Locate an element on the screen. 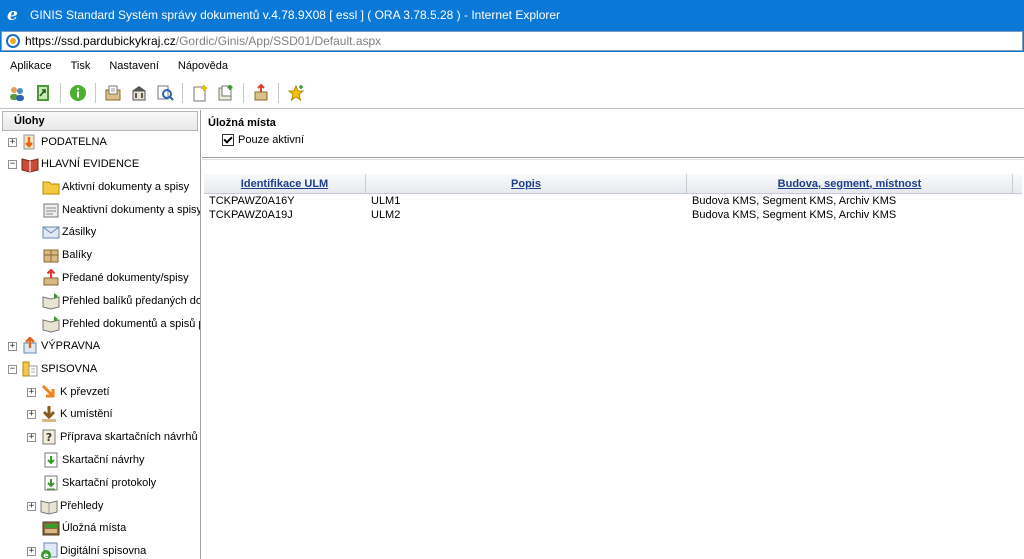 The height and width of the screenshot is (559, 1024). envelope-icon is located at coordinates (51, 232).